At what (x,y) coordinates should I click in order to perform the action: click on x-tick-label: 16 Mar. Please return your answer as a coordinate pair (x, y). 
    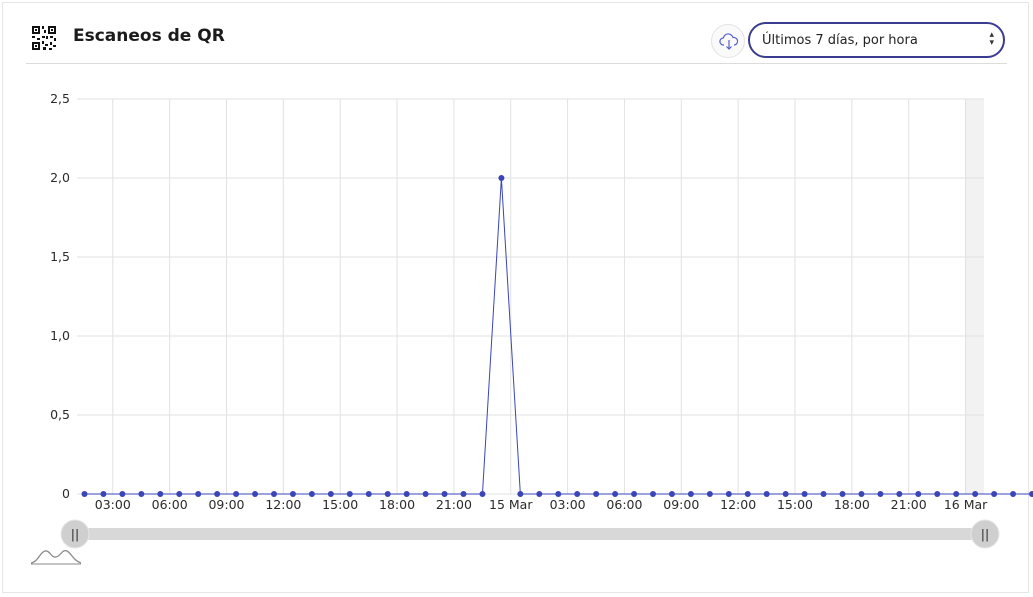
    Looking at the image, I should click on (966, 504).